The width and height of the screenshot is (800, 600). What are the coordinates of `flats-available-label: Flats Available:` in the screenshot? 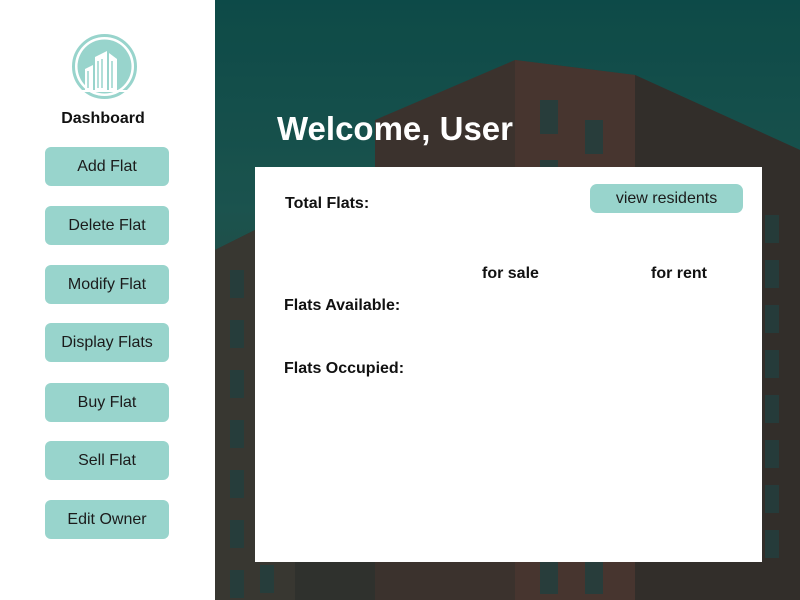 It's located at (342, 305).